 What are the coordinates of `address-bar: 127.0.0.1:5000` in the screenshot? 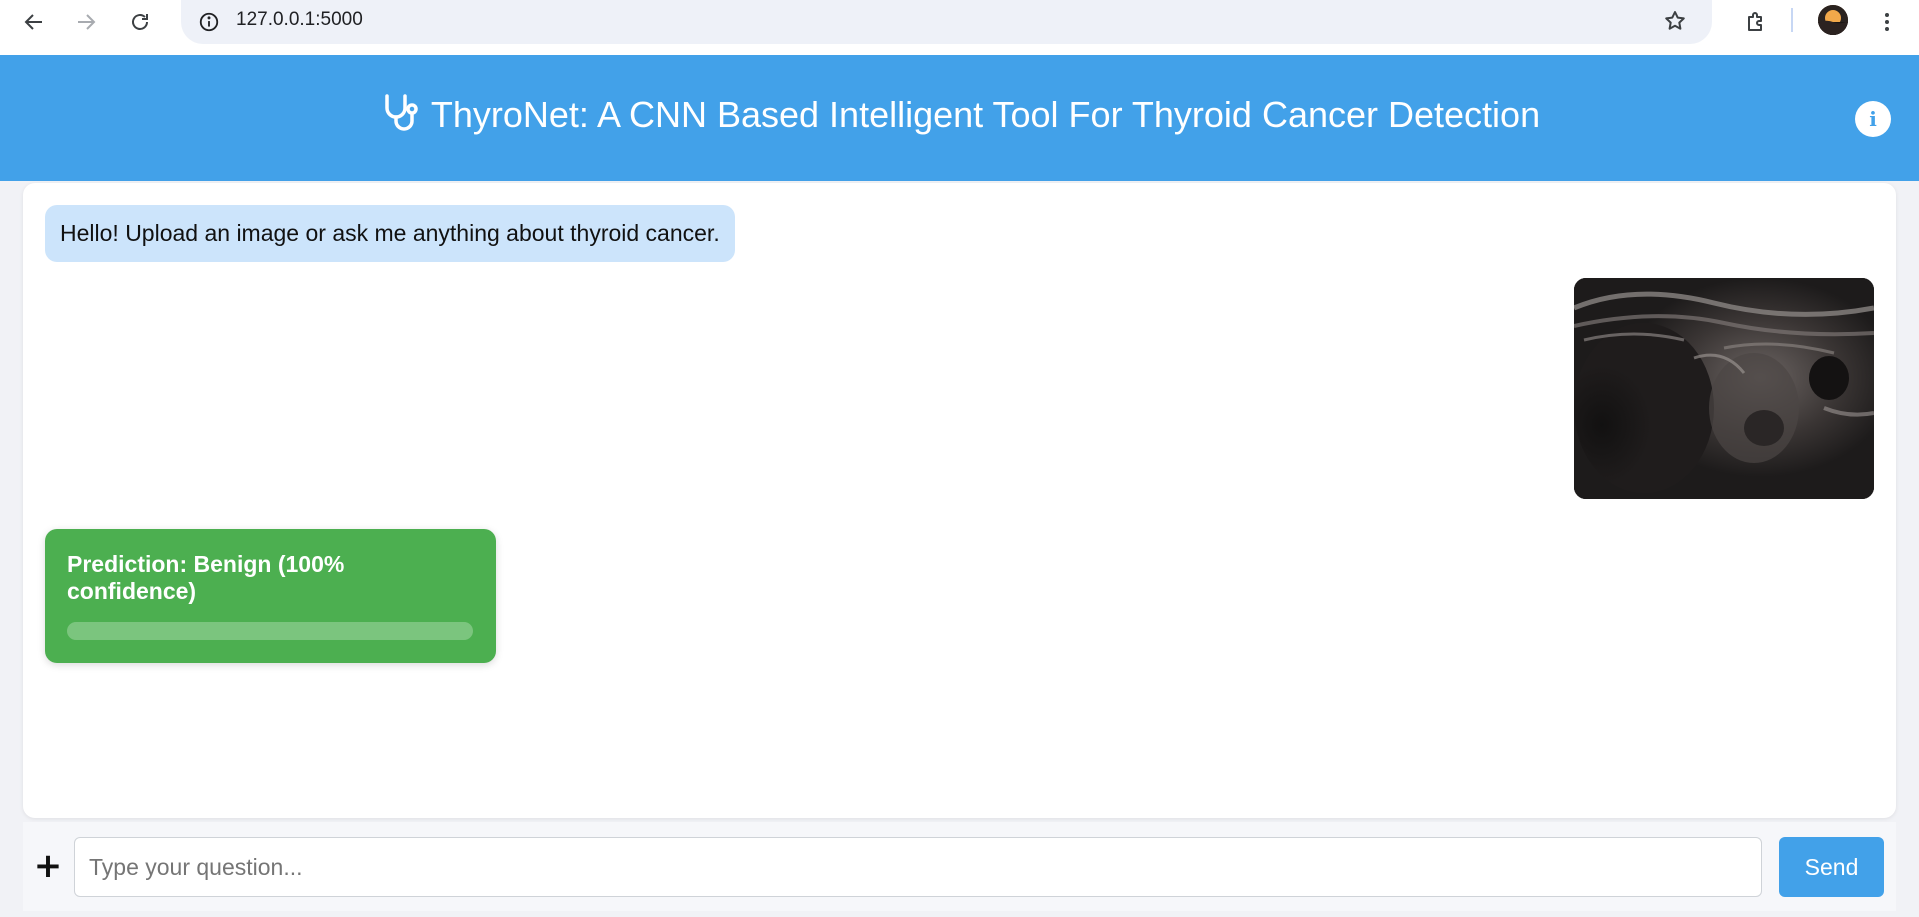 It's located at (946, 22).